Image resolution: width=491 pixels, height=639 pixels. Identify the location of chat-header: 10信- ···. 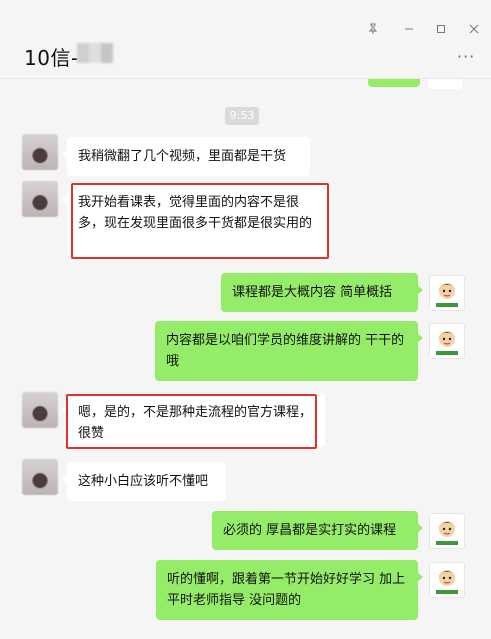
(245, 39).